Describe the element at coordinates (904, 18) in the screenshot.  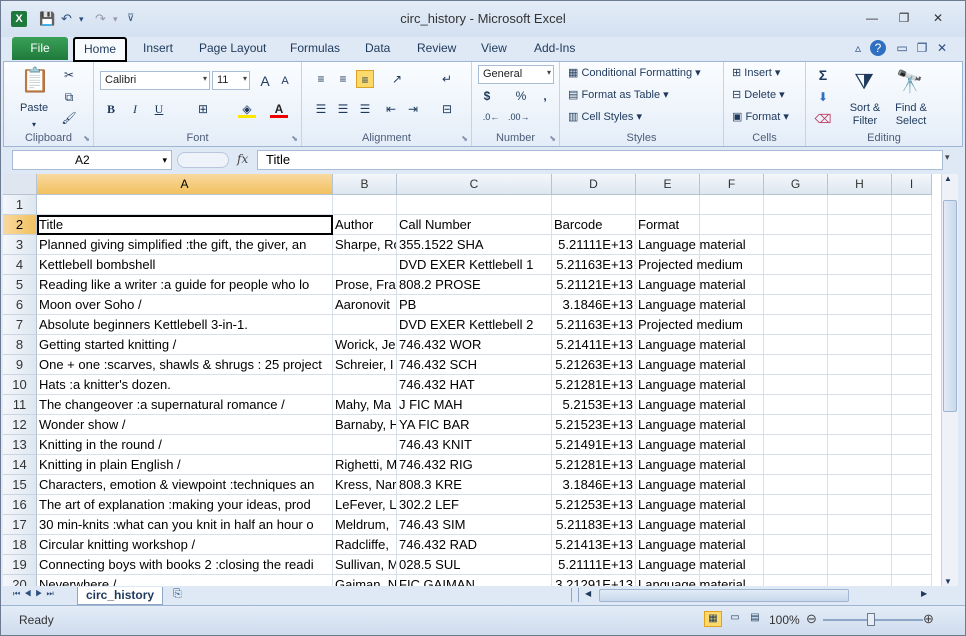
I see `restore-button: ❐` at that location.